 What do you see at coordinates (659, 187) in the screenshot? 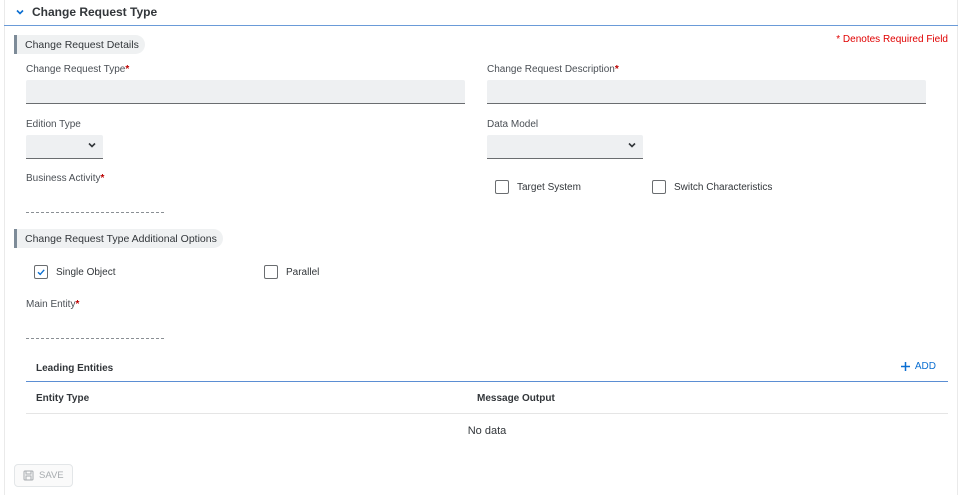
I see `switch-characteristics-checkbox` at bounding box center [659, 187].